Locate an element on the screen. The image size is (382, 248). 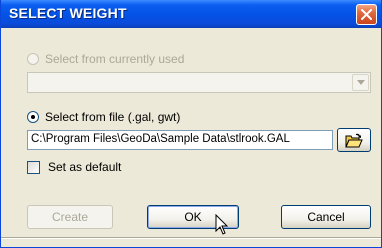
create-button: Create is located at coordinates (70, 217).